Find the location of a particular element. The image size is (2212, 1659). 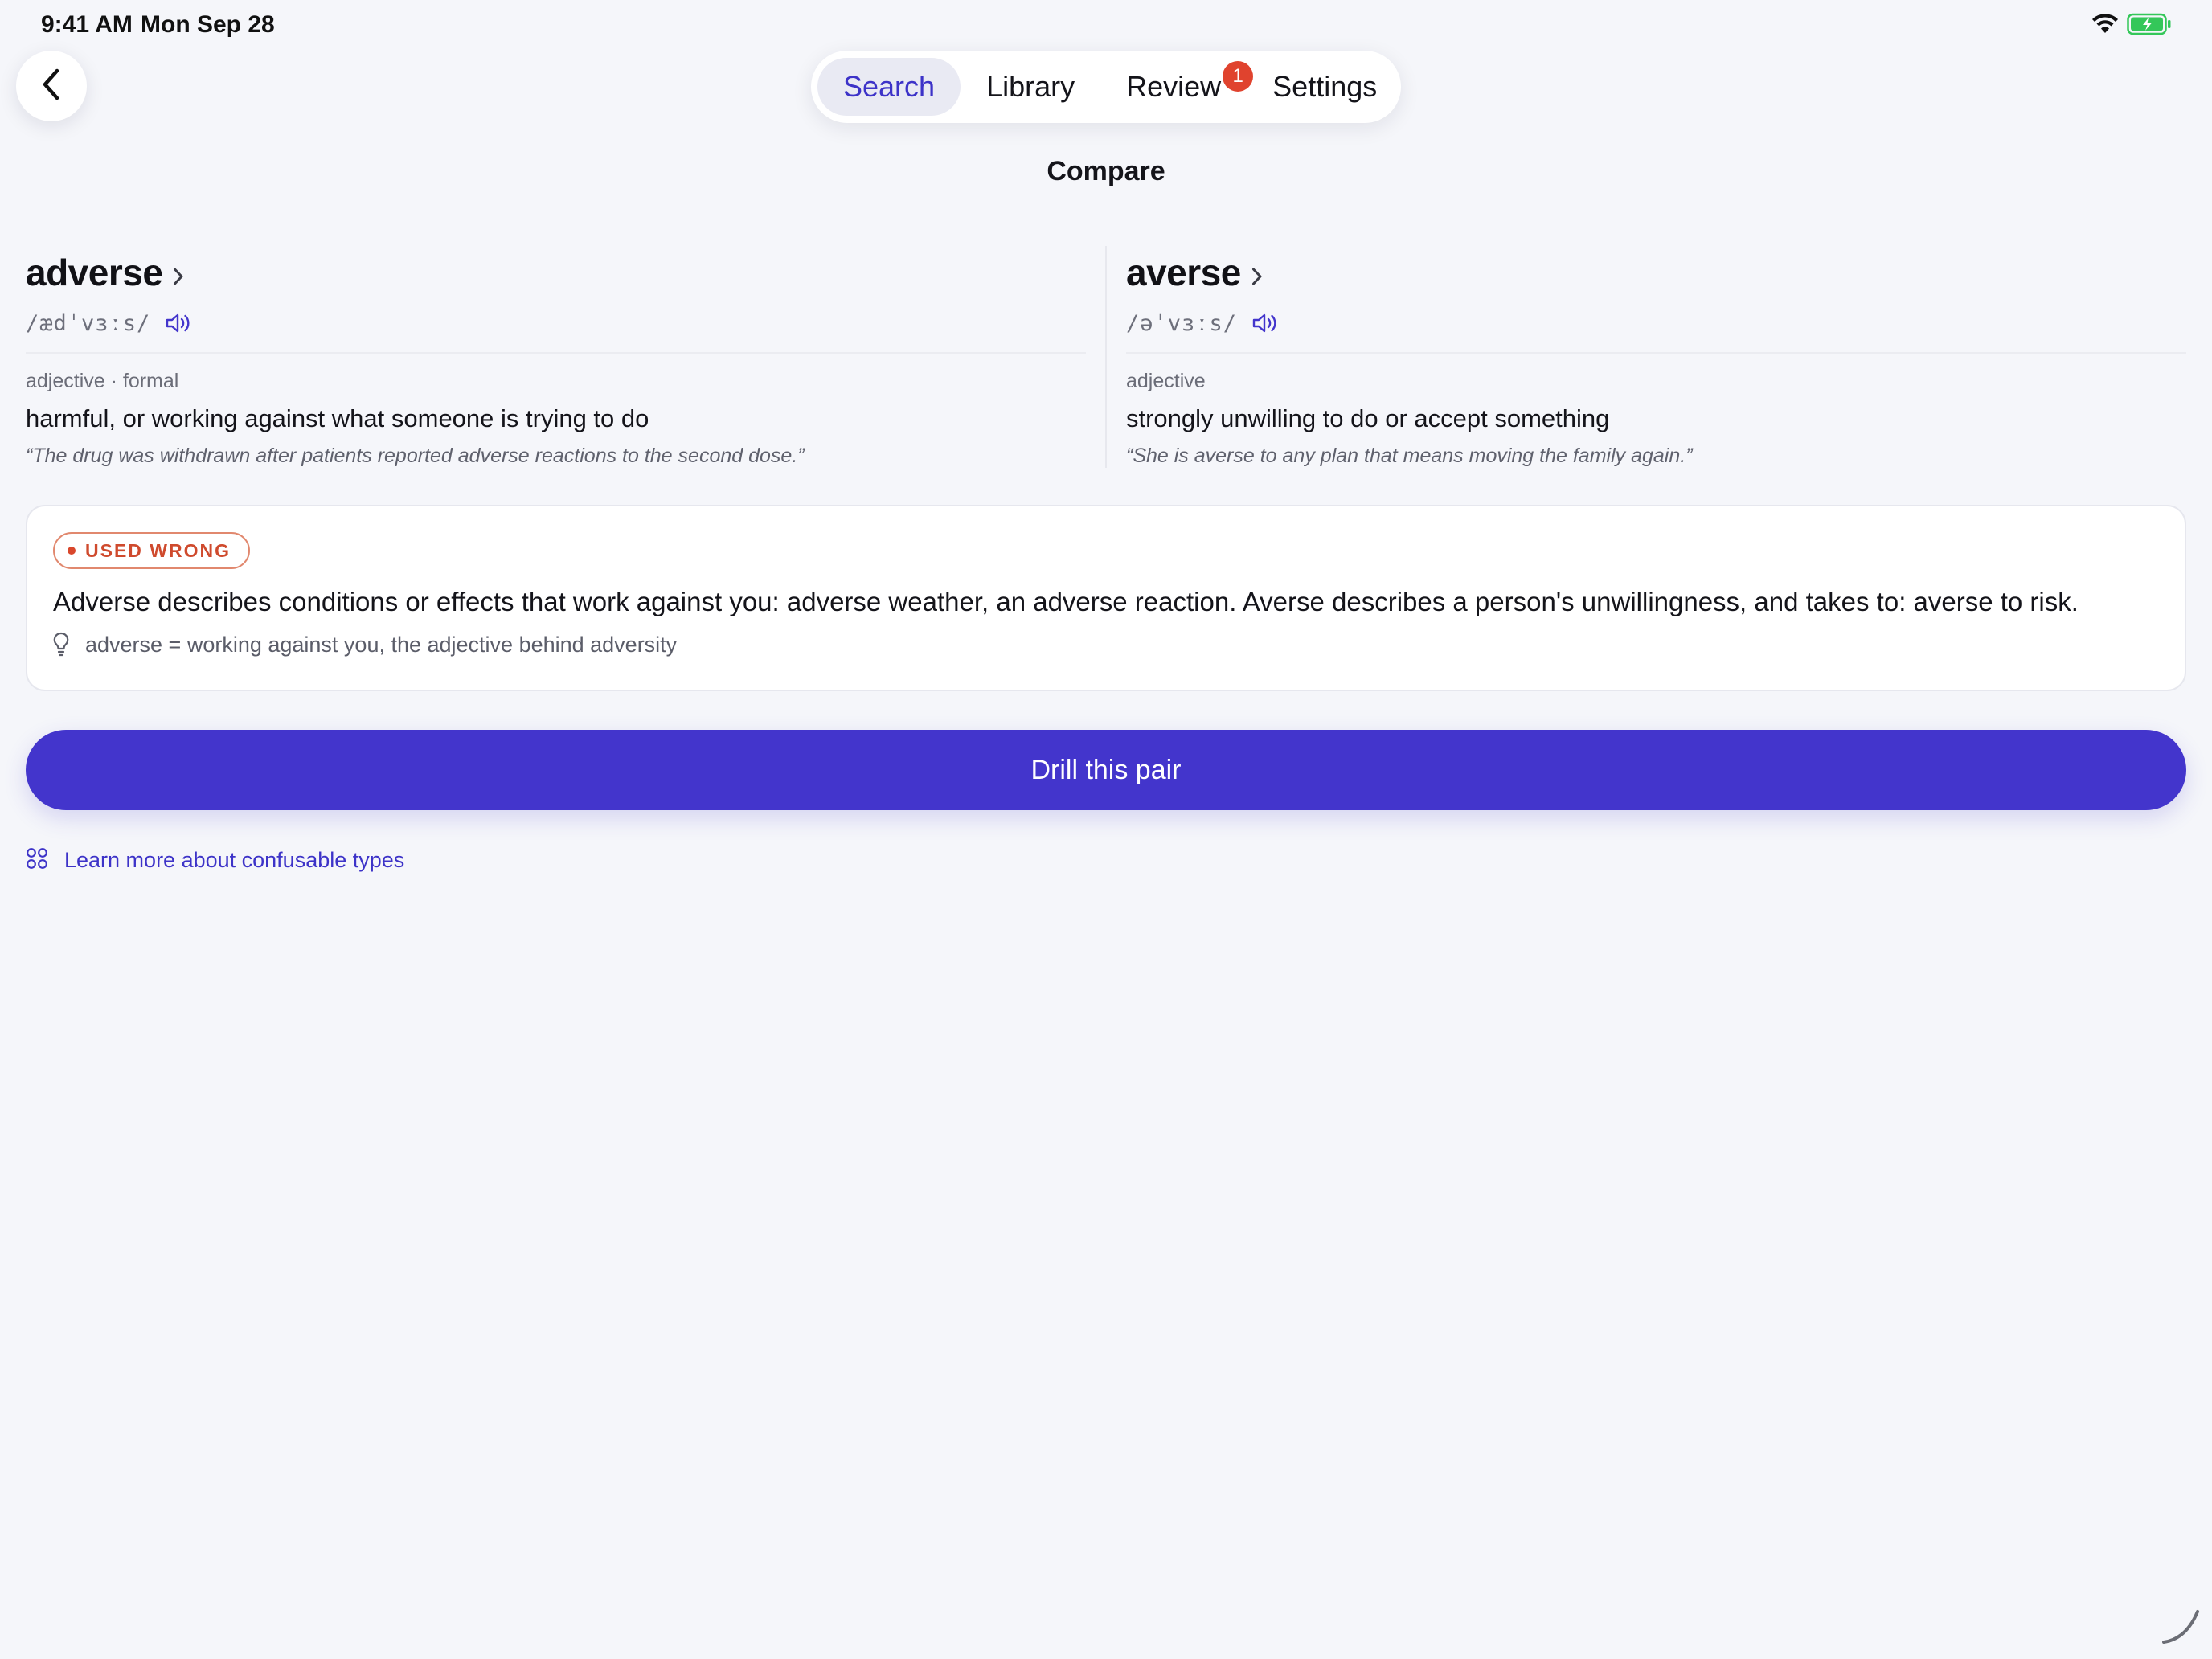

part-of-speech: adjective · formal is located at coordinates (102, 381).